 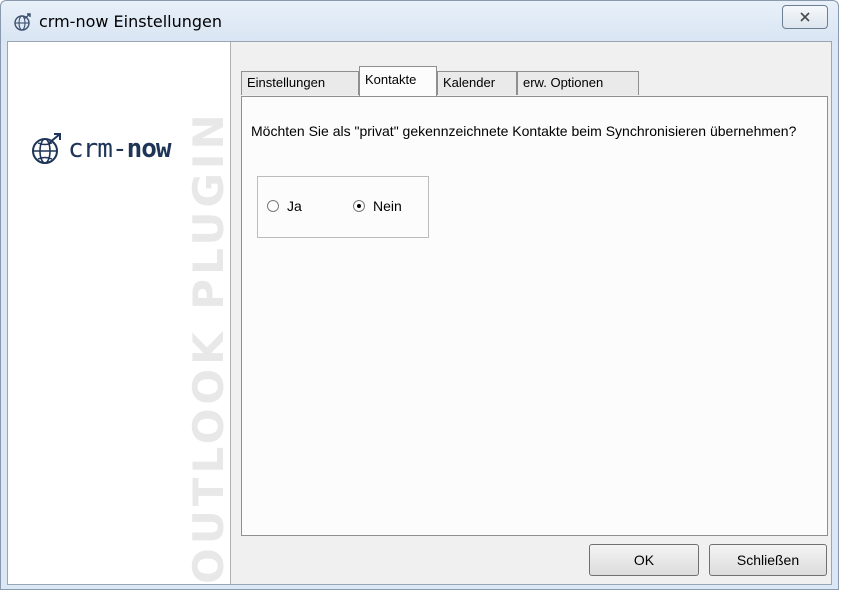 What do you see at coordinates (131, 21) in the screenshot?
I see `window-title: crm-now Einstellungen` at bounding box center [131, 21].